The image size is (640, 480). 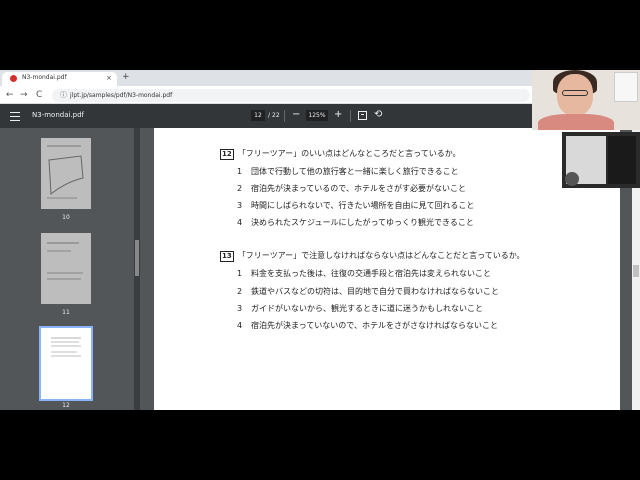 What do you see at coordinates (66, 312) in the screenshot?
I see `thumbnail-number: 11` at bounding box center [66, 312].